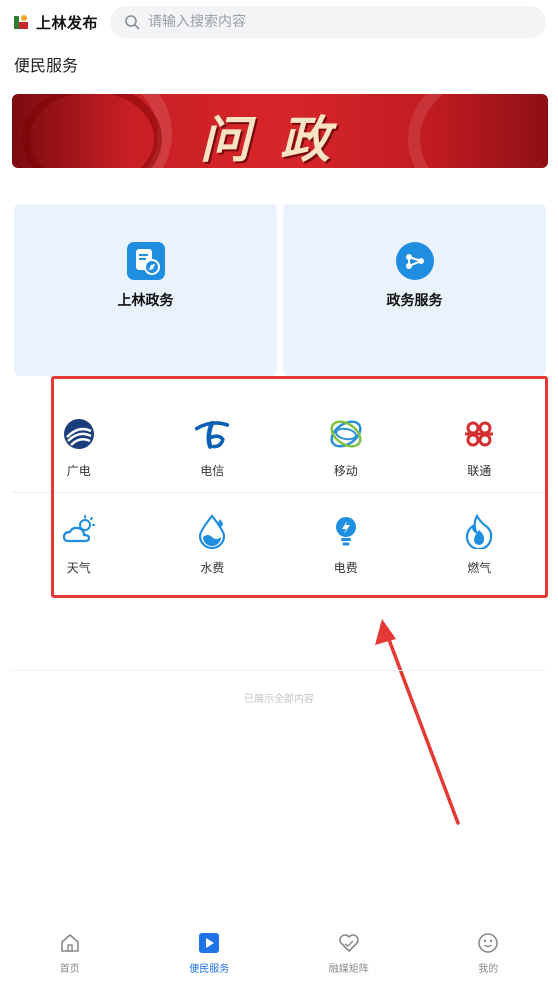  What do you see at coordinates (338, 22) in the screenshot?
I see `search-input` at bounding box center [338, 22].